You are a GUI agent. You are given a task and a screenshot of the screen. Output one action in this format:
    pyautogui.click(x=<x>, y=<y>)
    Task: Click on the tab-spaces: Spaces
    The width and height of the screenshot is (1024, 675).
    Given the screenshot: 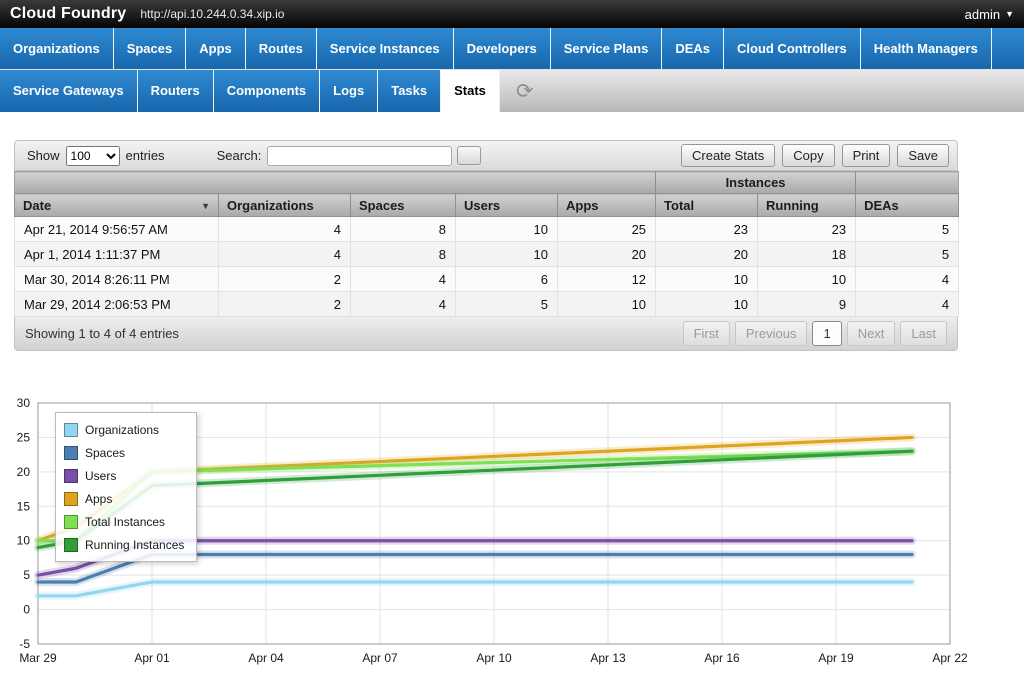 What is the action you would take?
    pyautogui.click(x=150, y=48)
    